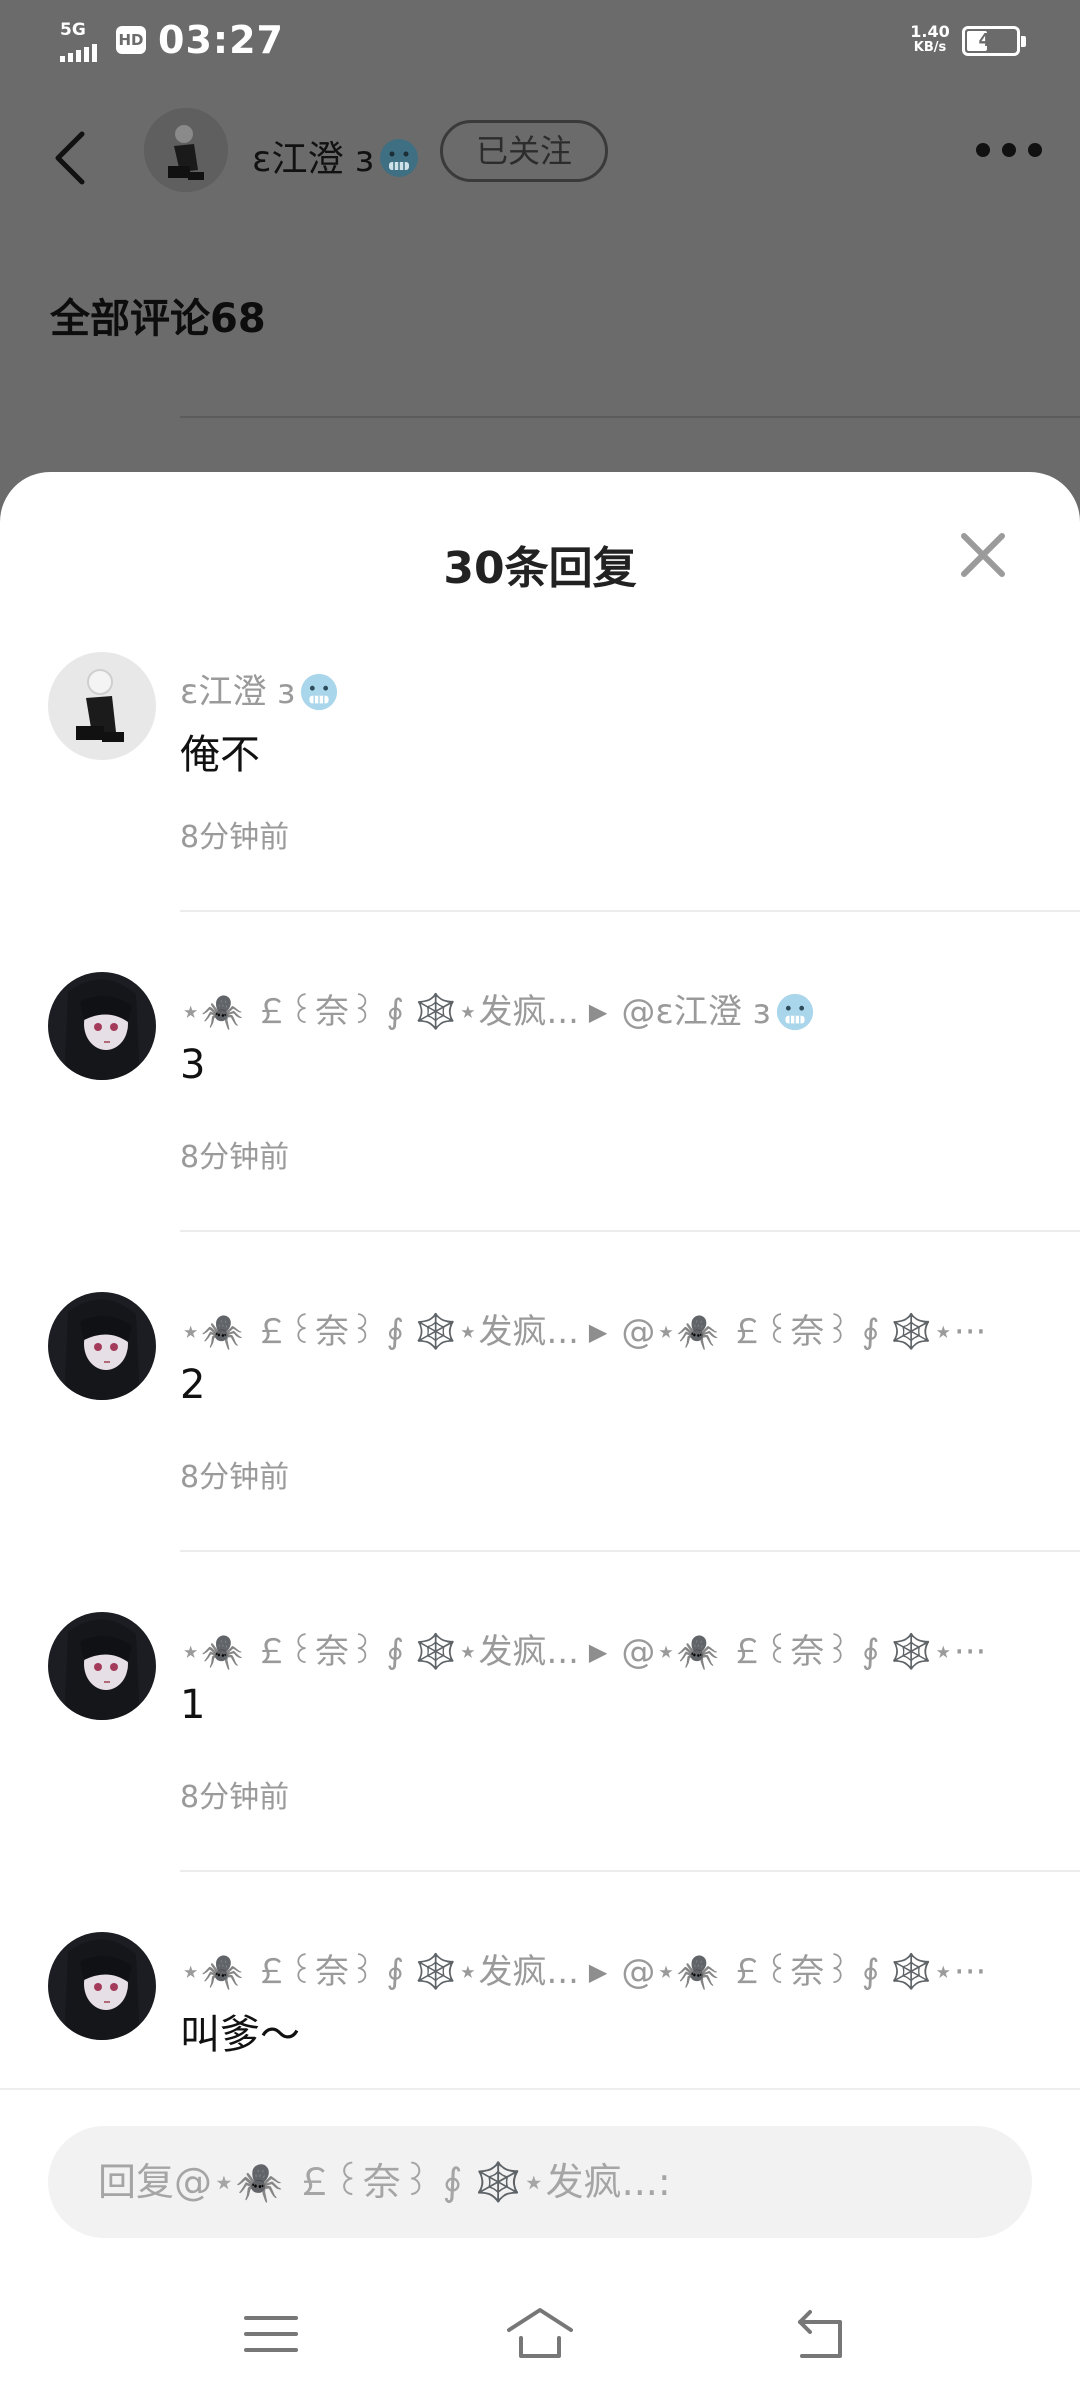  What do you see at coordinates (221, 40) in the screenshot?
I see `status-time: 03:27` at bounding box center [221, 40].